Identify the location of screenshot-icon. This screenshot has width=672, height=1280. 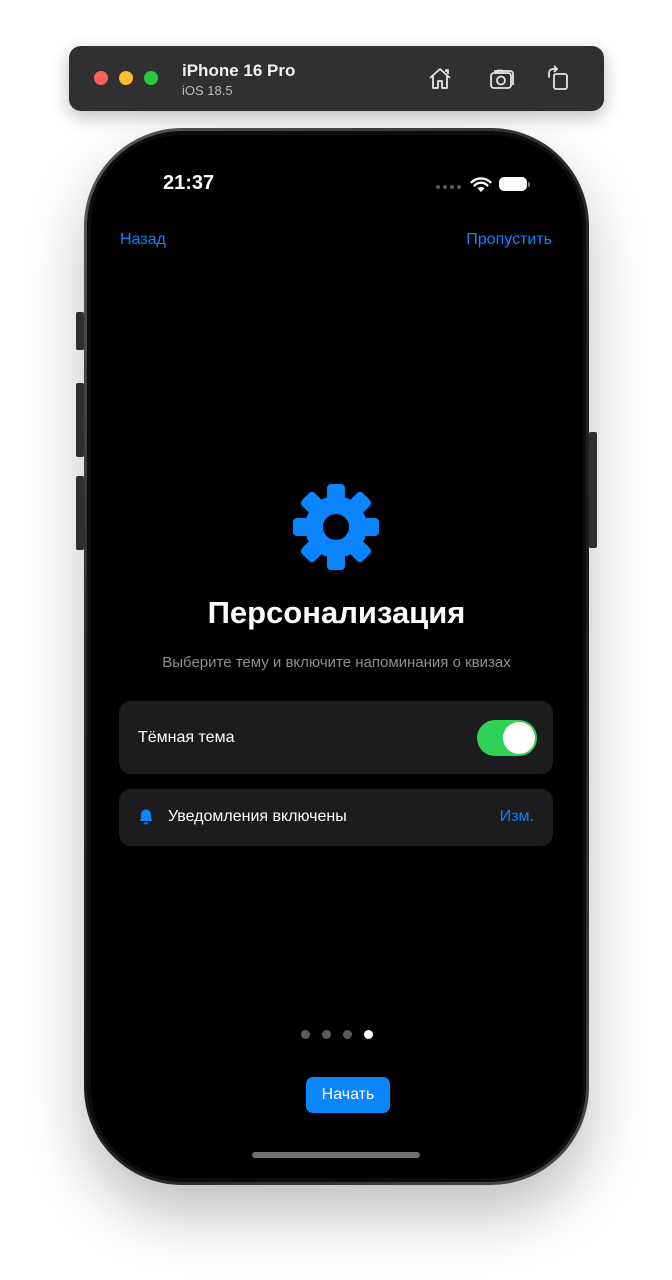
(502, 79).